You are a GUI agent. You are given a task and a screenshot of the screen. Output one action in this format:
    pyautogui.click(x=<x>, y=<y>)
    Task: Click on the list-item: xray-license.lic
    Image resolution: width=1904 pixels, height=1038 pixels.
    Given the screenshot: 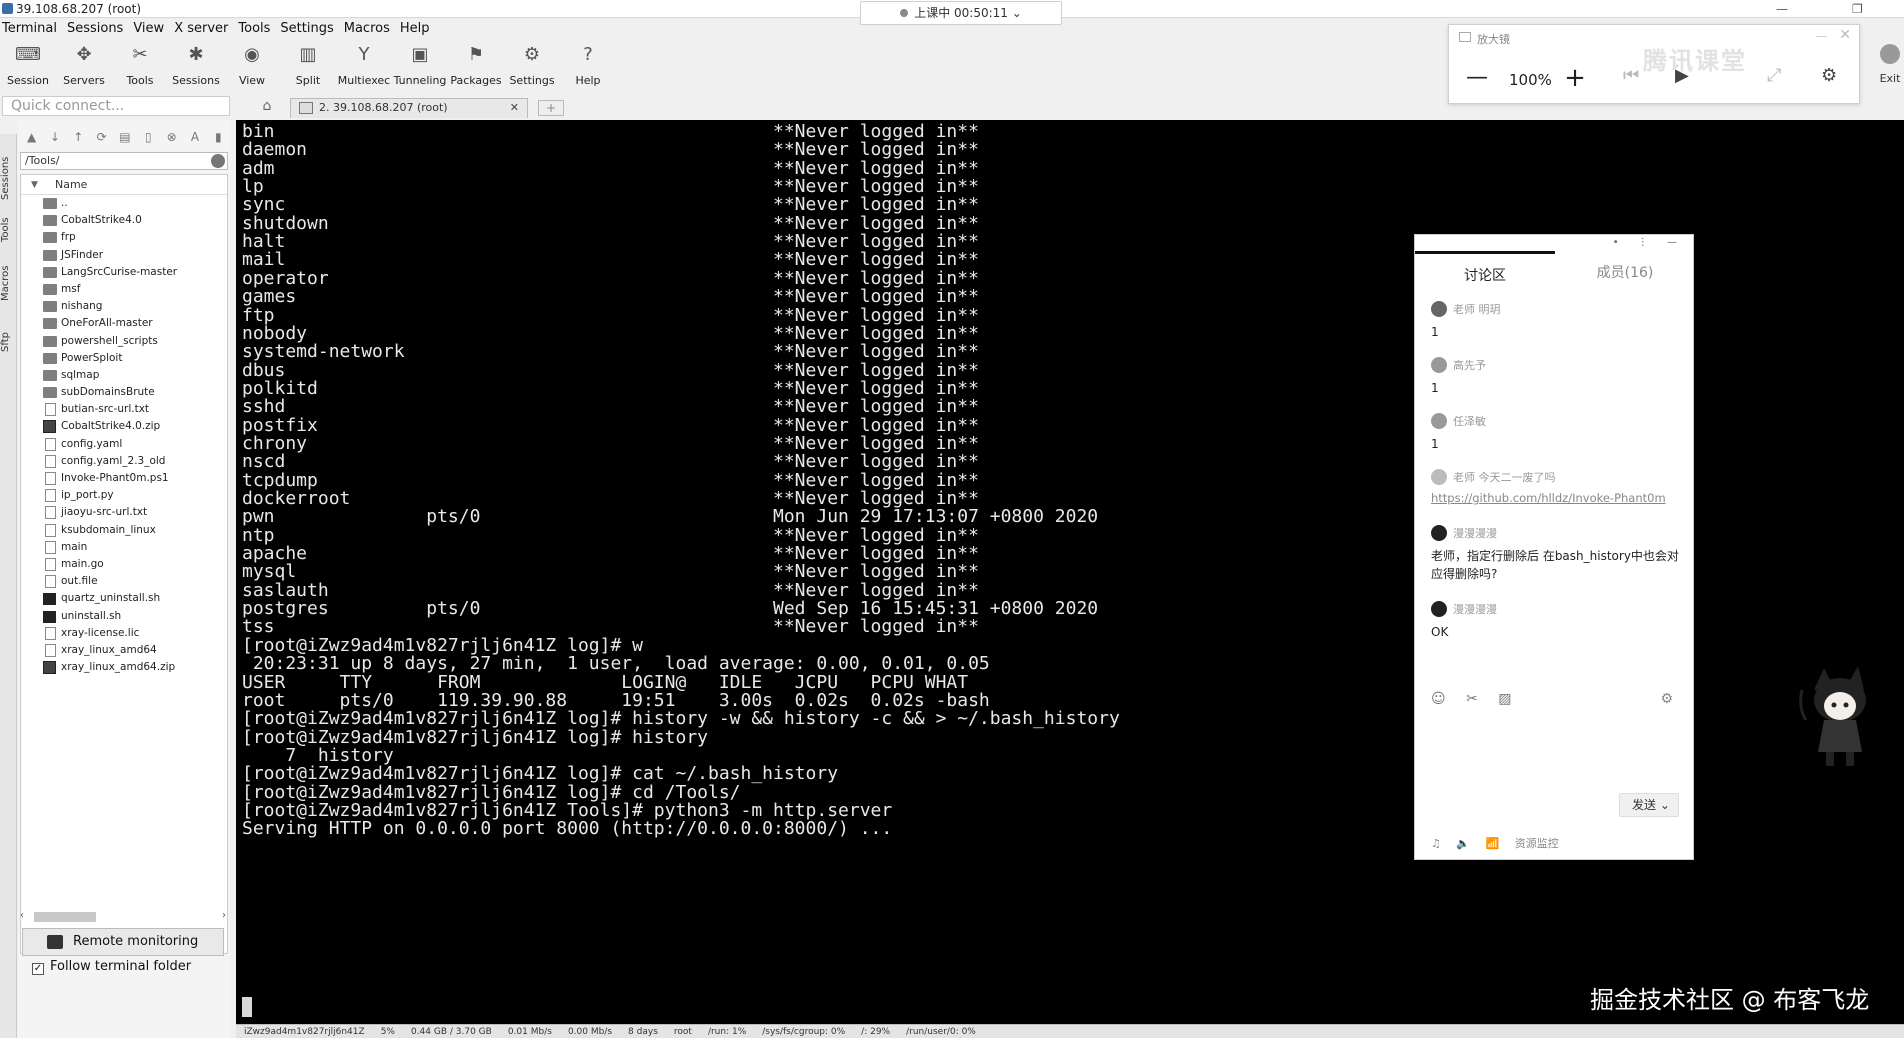 What is the action you would take?
    pyautogui.click(x=124, y=633)
    